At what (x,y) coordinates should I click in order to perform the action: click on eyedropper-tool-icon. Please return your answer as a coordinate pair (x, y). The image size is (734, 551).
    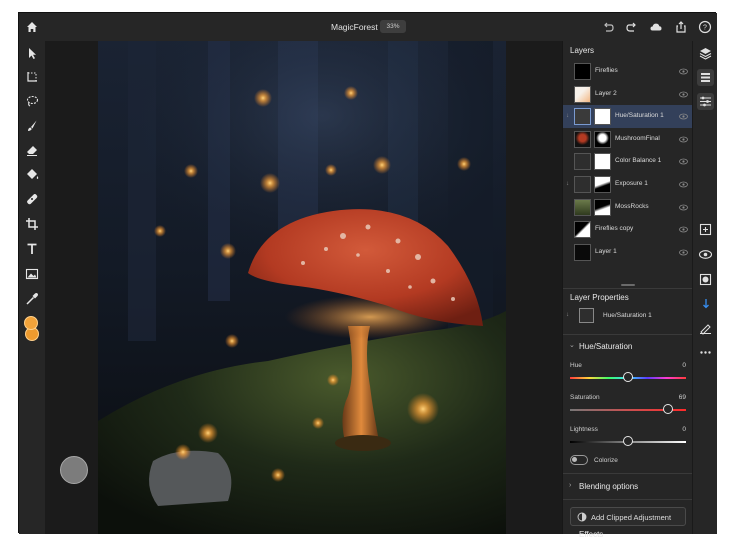
    Looking at the image, I should click on (32, 299).